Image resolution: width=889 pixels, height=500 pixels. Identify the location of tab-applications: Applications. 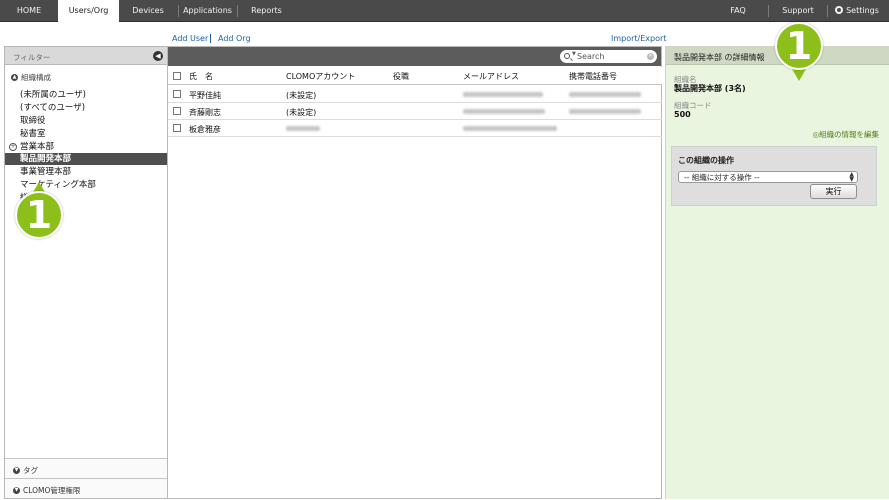
(207, 11).